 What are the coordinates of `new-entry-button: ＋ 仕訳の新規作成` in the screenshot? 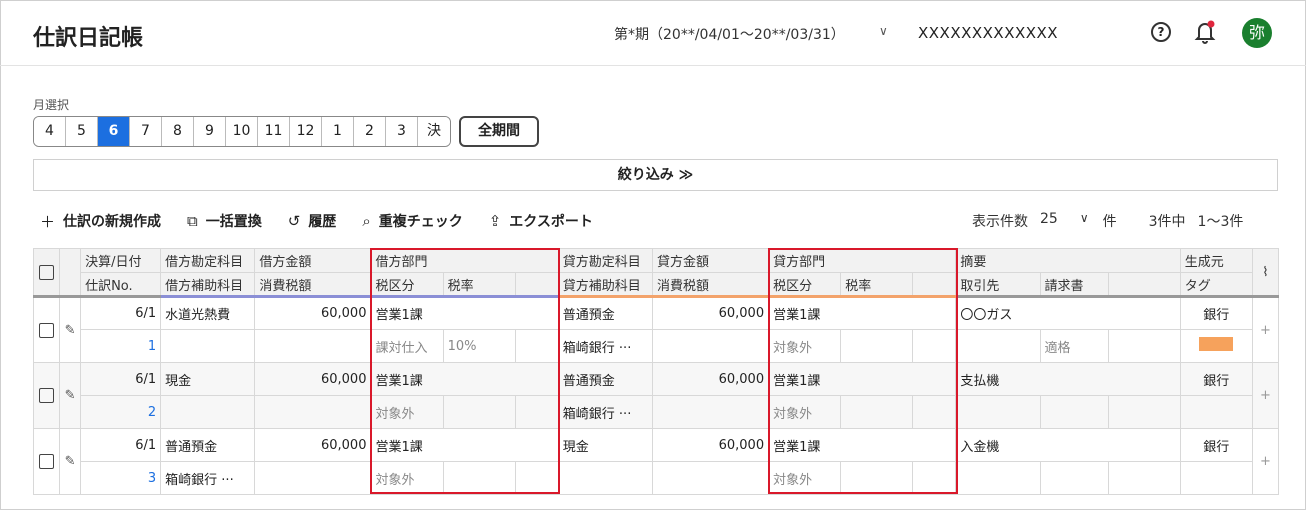 It's located at (100, 221).